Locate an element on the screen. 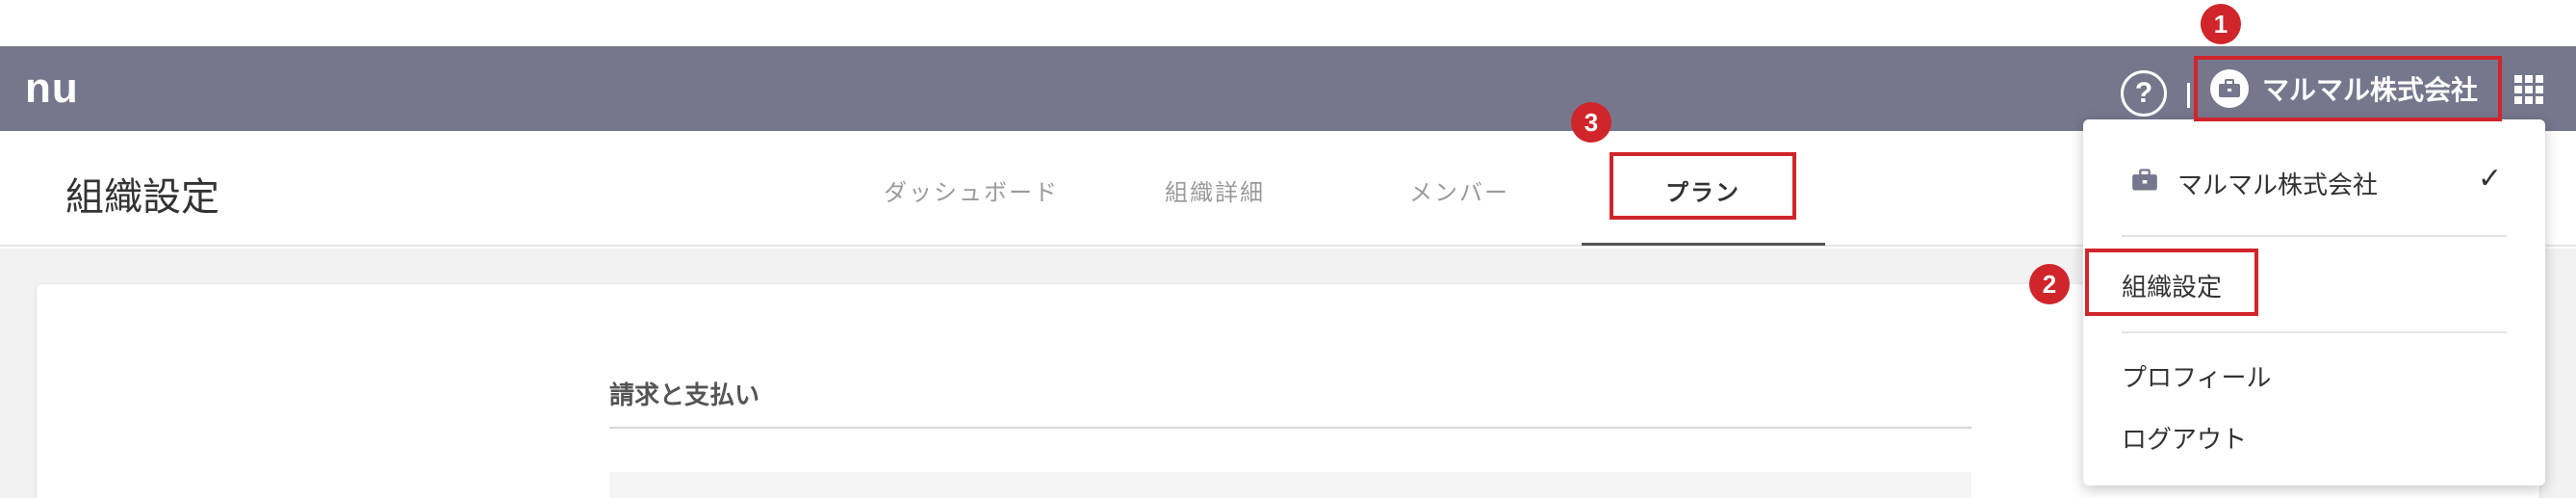 Image resolution: width=2576 pixels, height=498 pixels. help-button: ? is located at coordinates (2144, 93).